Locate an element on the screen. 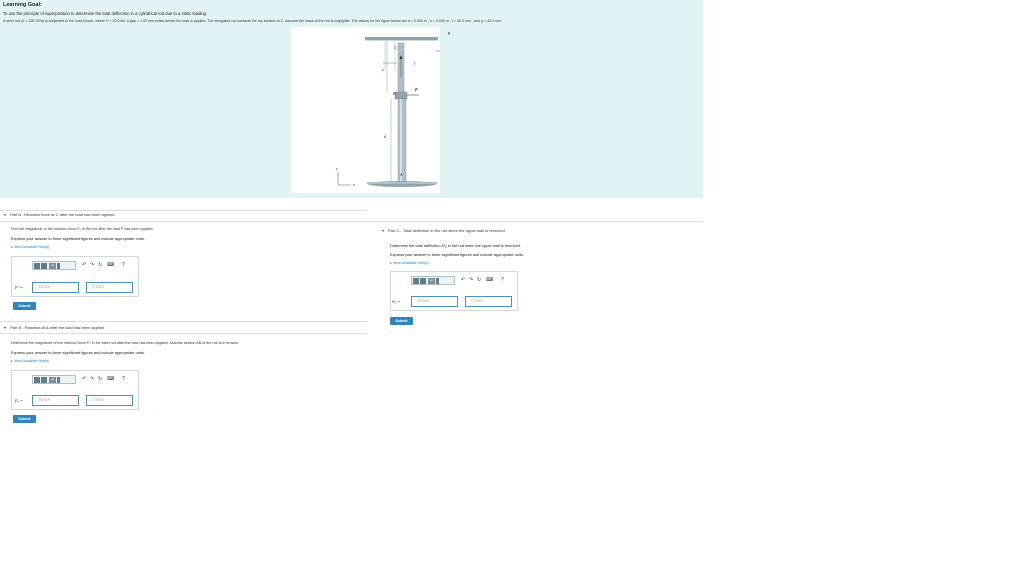 This screenshot has height=576, width=1024. part-b-variable: Fₐ = is located at coordinates (19, 400).